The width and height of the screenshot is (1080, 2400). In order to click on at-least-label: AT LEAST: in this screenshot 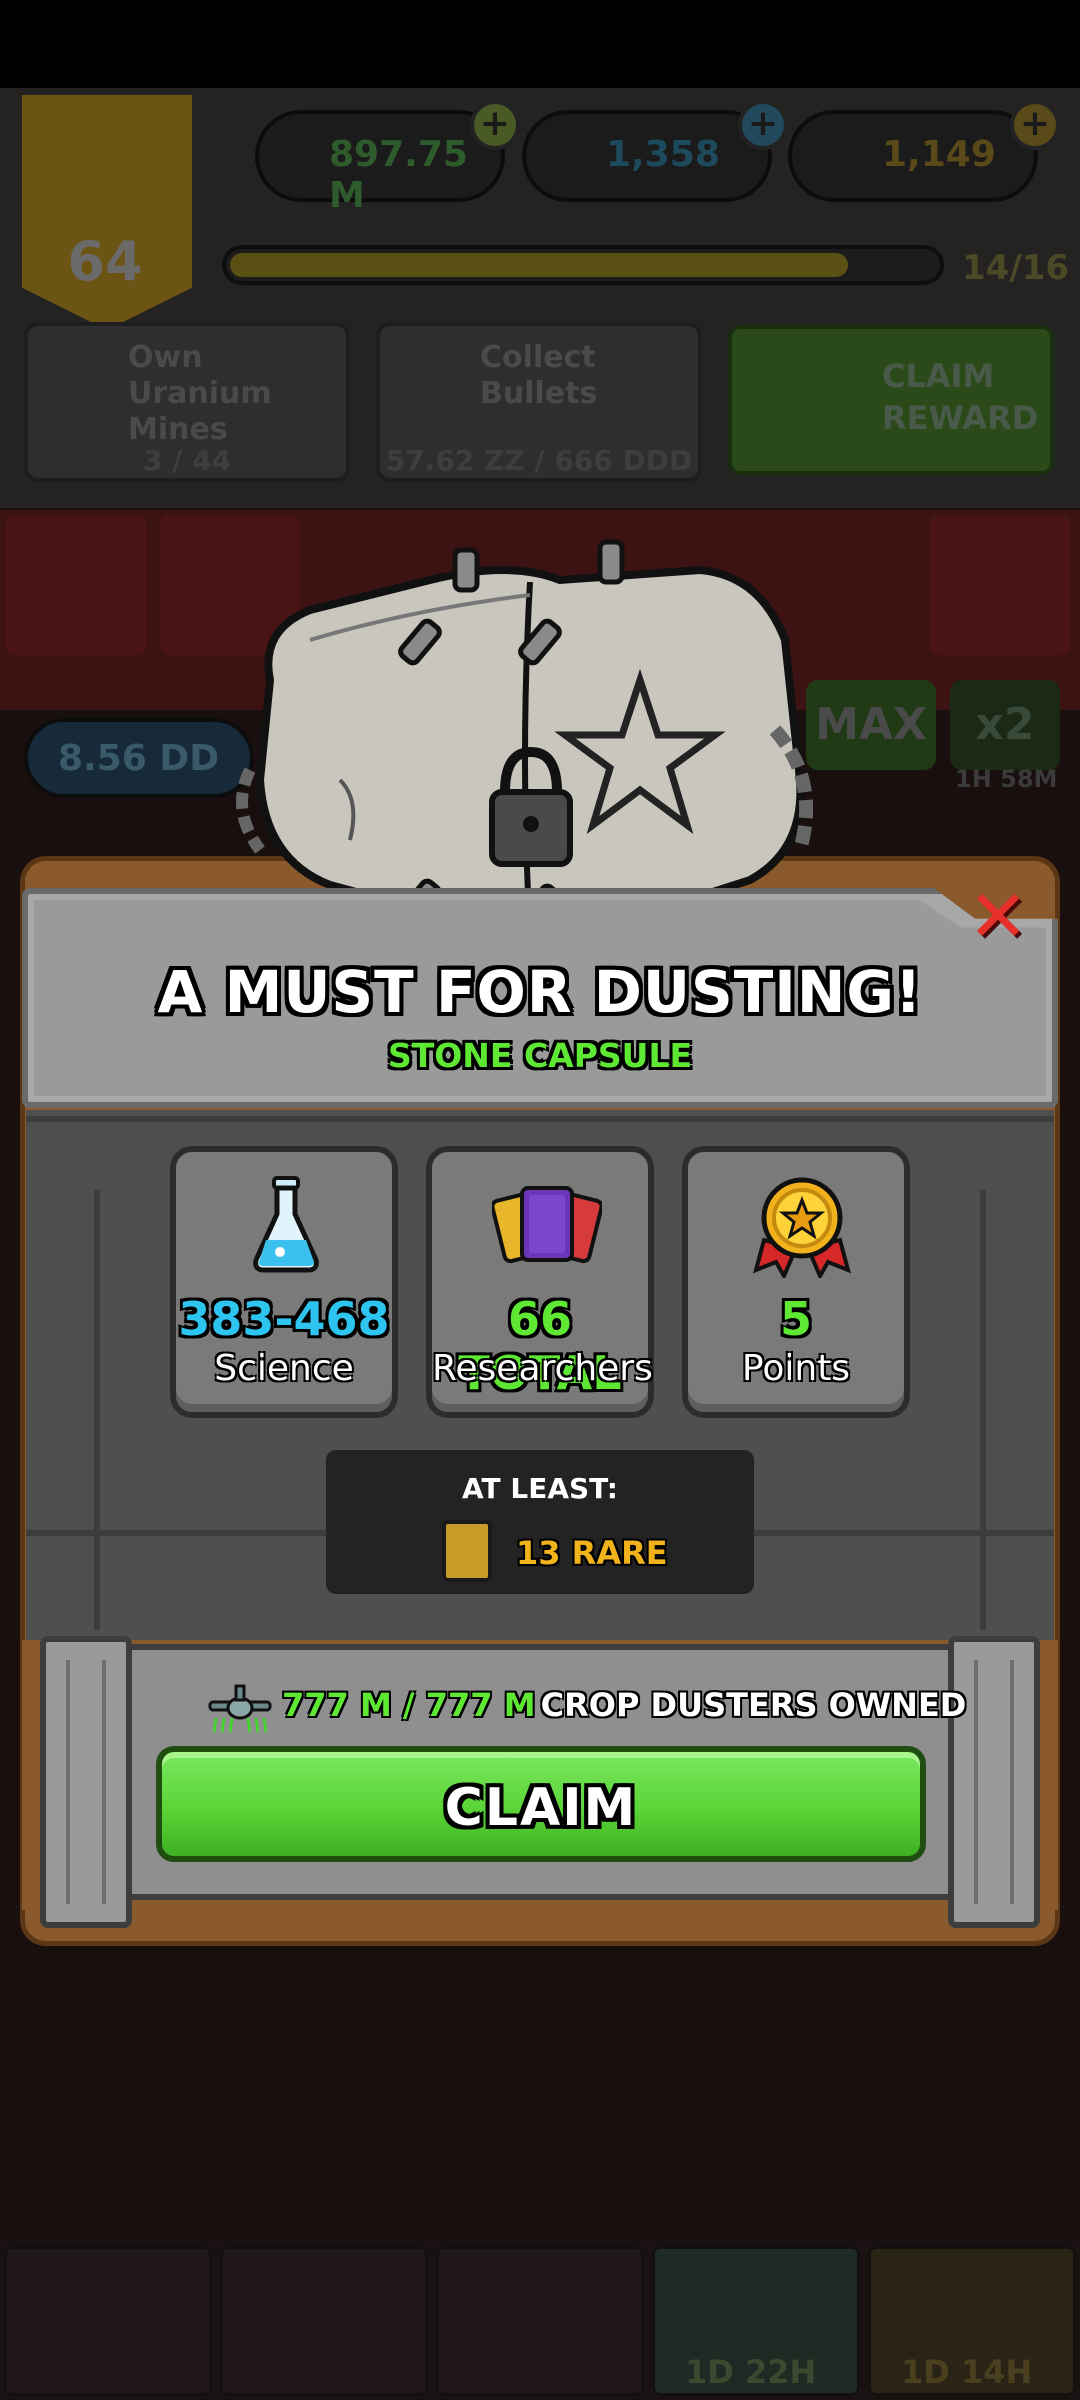, I will do `click(540, 1488)`.